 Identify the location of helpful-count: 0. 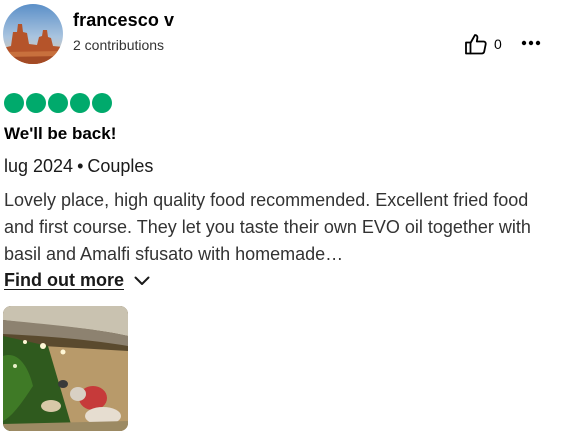
(498, 44).